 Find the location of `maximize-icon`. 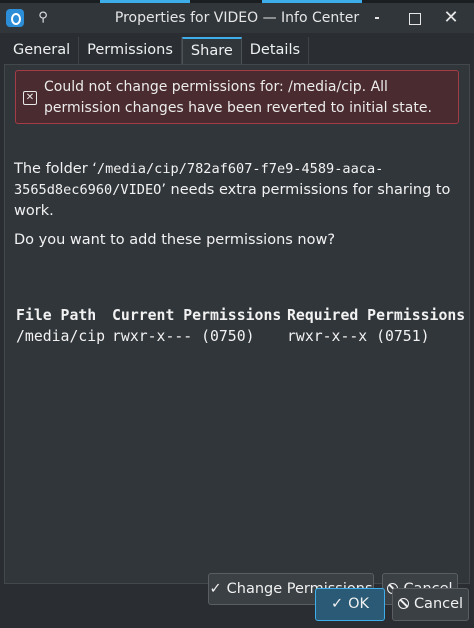

maximize-icon is located at coordinates (414, 18).